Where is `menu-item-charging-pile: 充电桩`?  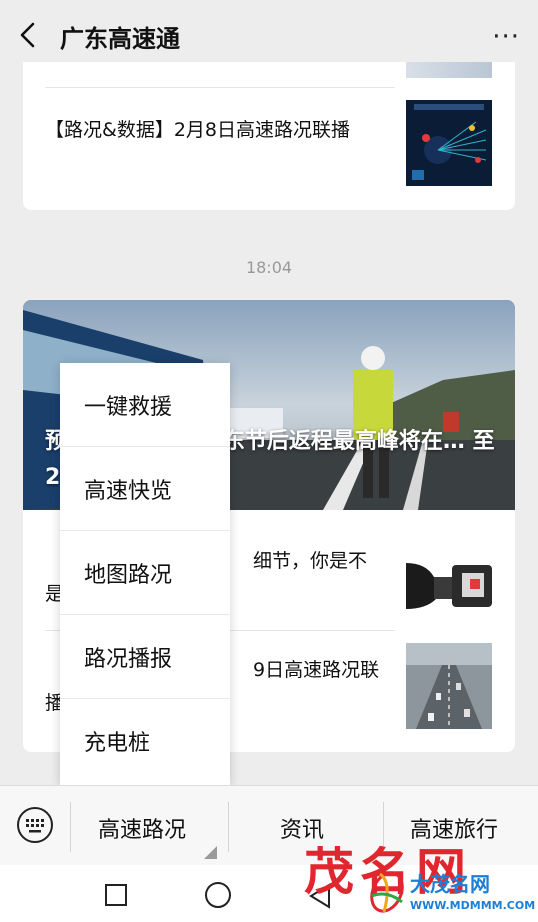
menu-item-charging-pile: 充电桩 is located at coordinates (145, 741).